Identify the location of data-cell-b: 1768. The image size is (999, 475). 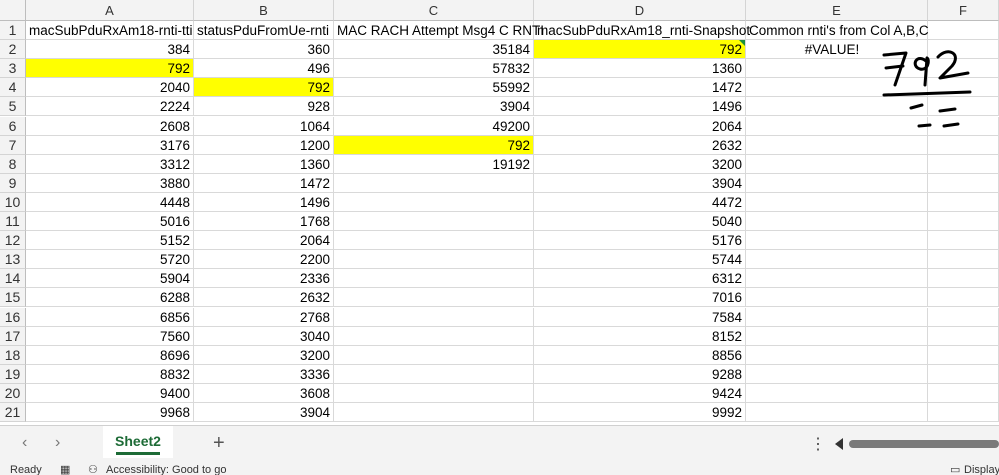
(264, 221).